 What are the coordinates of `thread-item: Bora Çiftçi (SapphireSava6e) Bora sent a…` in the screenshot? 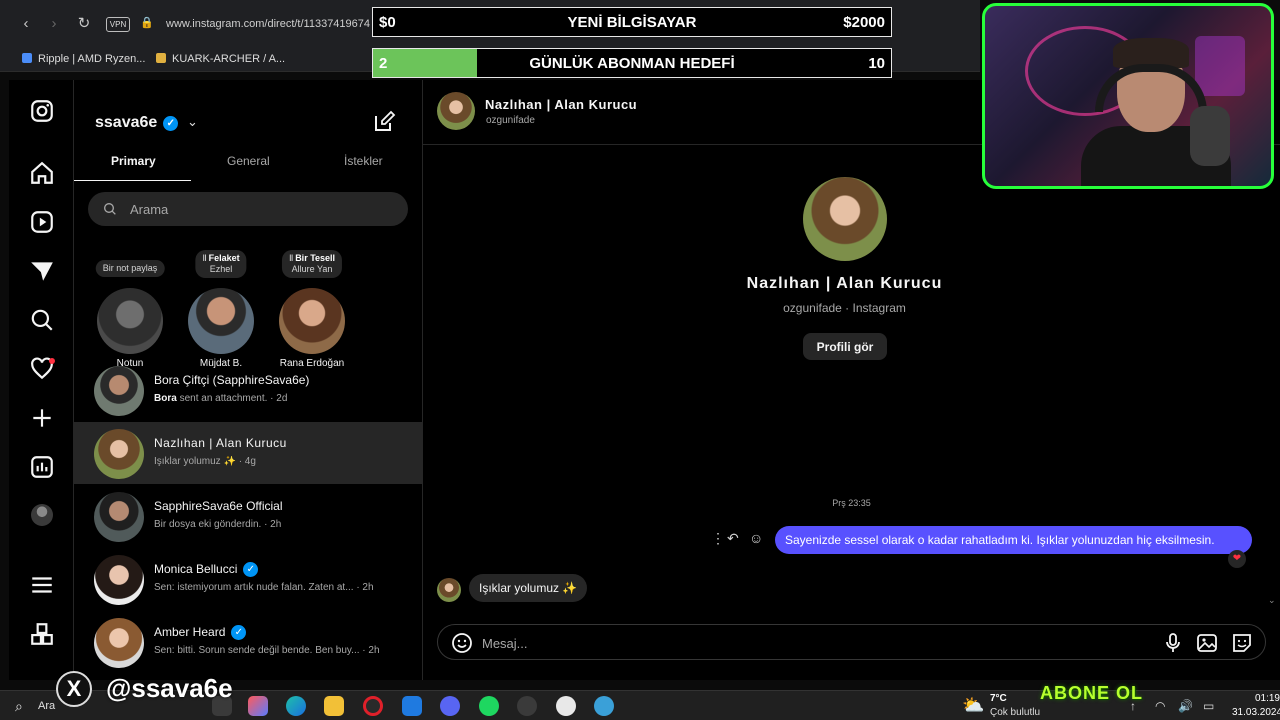 It's located at (248, 390).